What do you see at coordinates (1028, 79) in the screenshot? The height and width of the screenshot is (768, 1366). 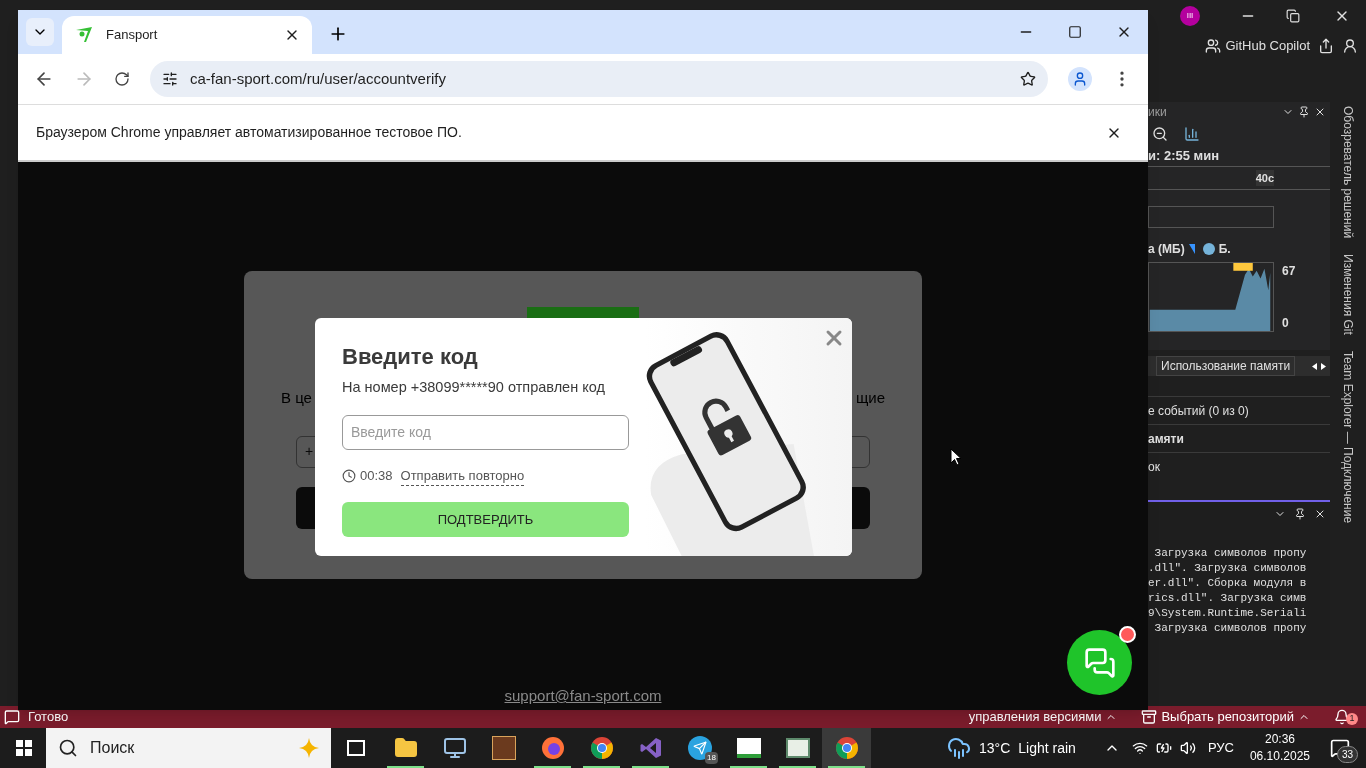 I see `bookmark-star-icon` at bounding box center [1028, 79].